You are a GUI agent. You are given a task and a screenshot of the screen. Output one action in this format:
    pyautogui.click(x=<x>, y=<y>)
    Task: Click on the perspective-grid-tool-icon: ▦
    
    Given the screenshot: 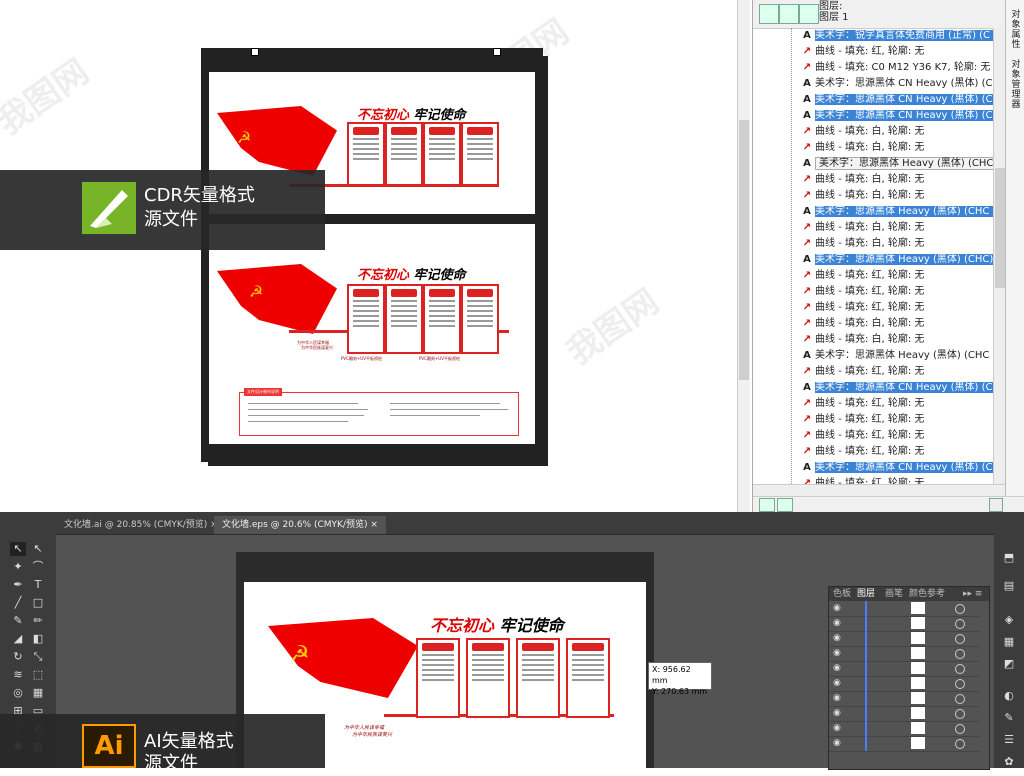 What is the action you would take?
    pyautogui.click(x=38, y=693)
    